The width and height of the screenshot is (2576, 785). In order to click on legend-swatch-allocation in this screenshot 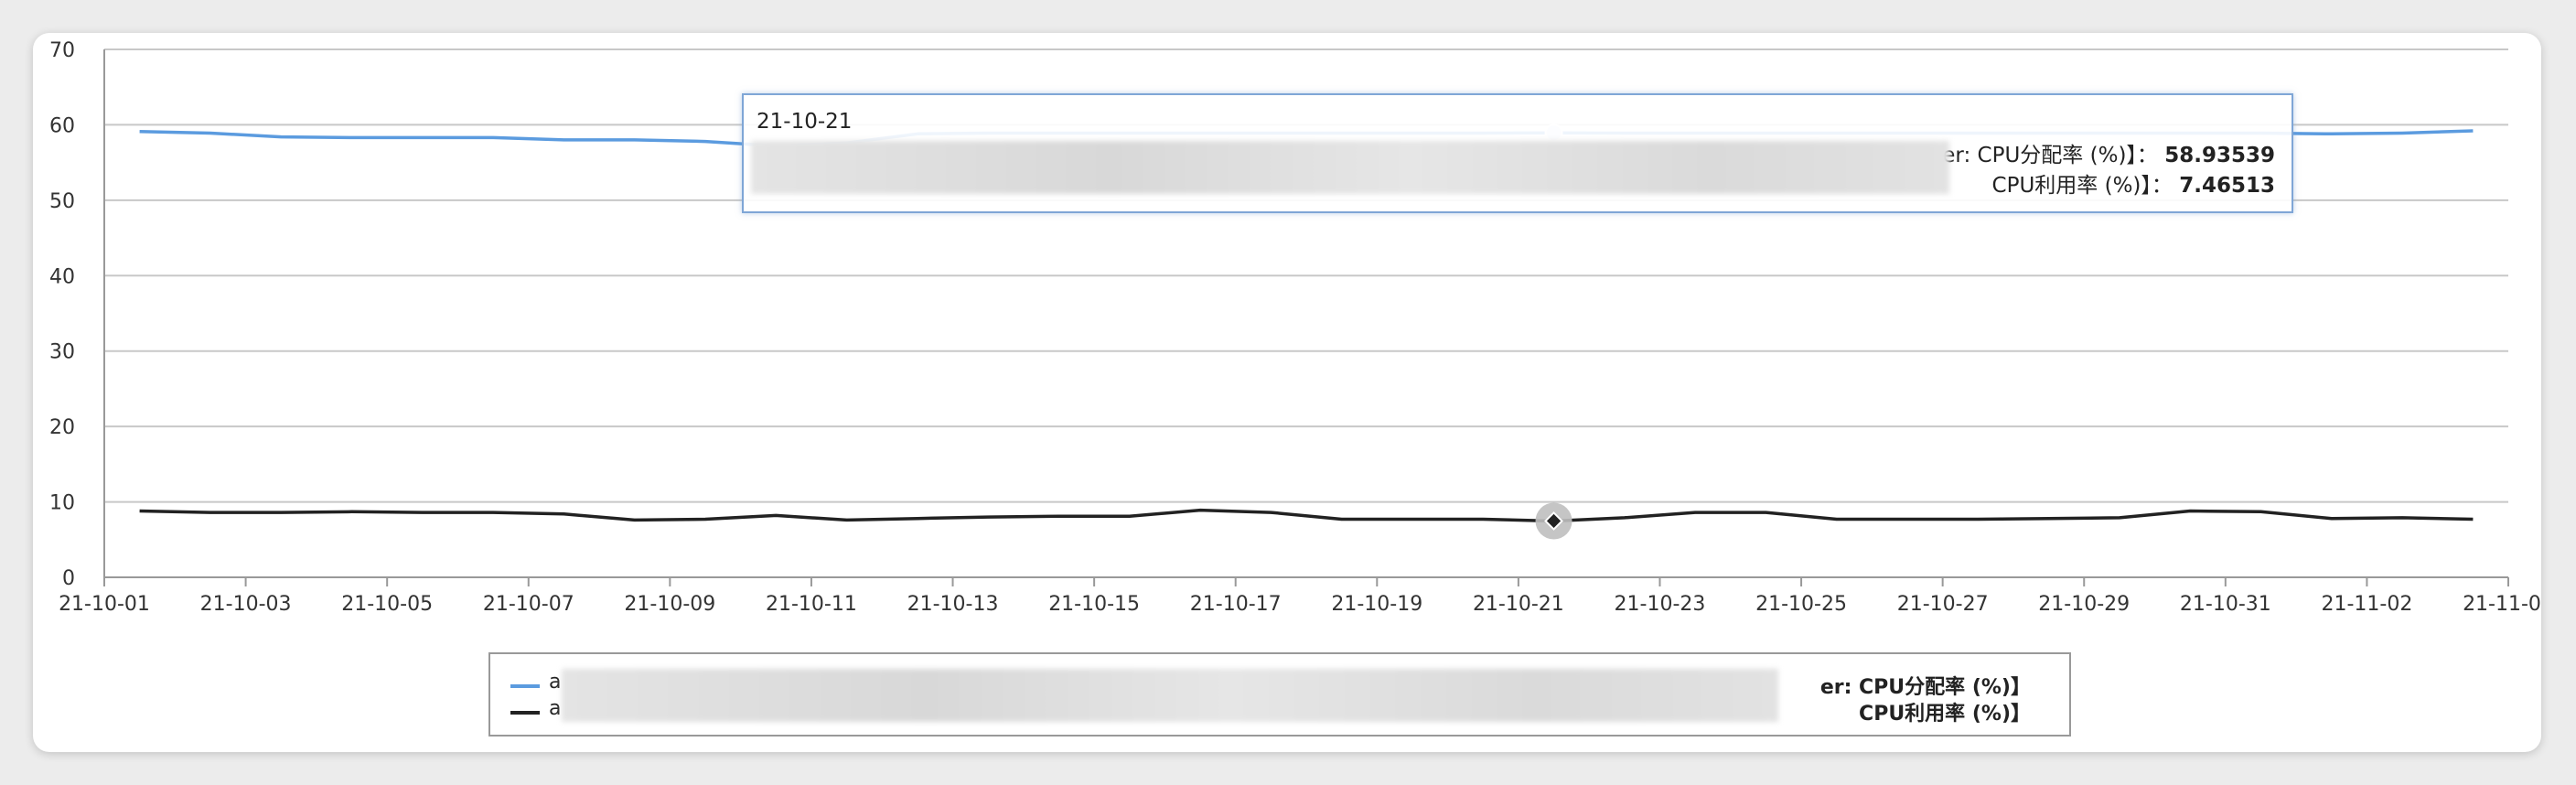, I will do `click(525, 686)`.